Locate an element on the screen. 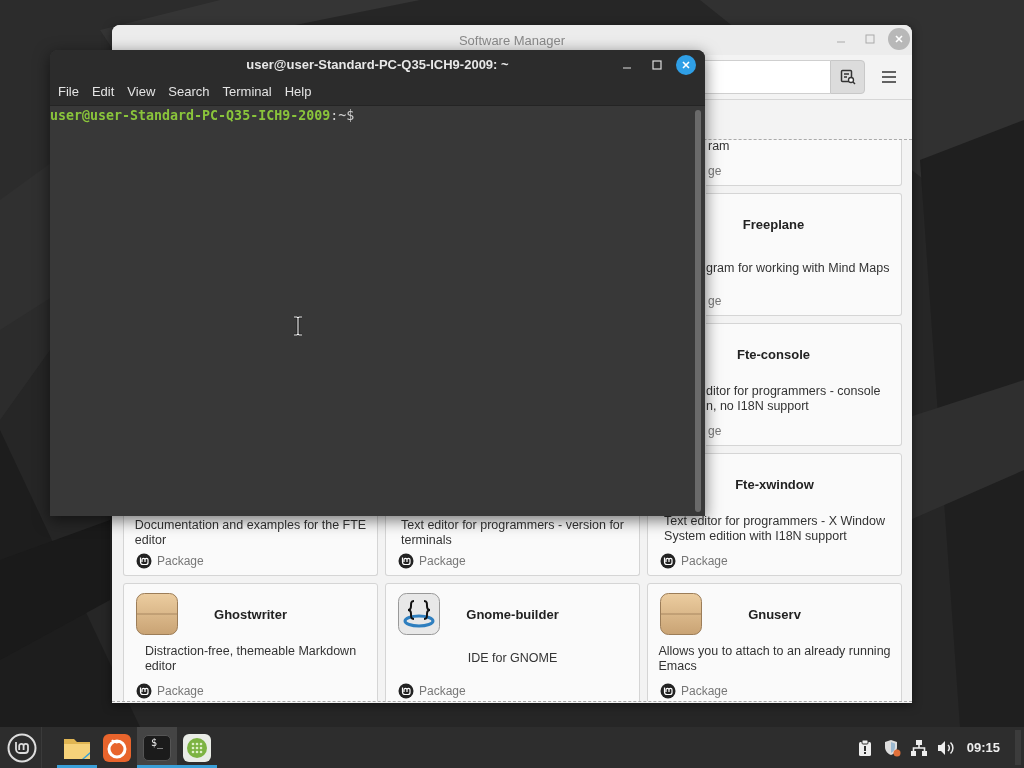 This screenshot has width=1024, height=768. package-card: Gnome-builder IDE for GNOME Package is located at coordinates (512, 642).